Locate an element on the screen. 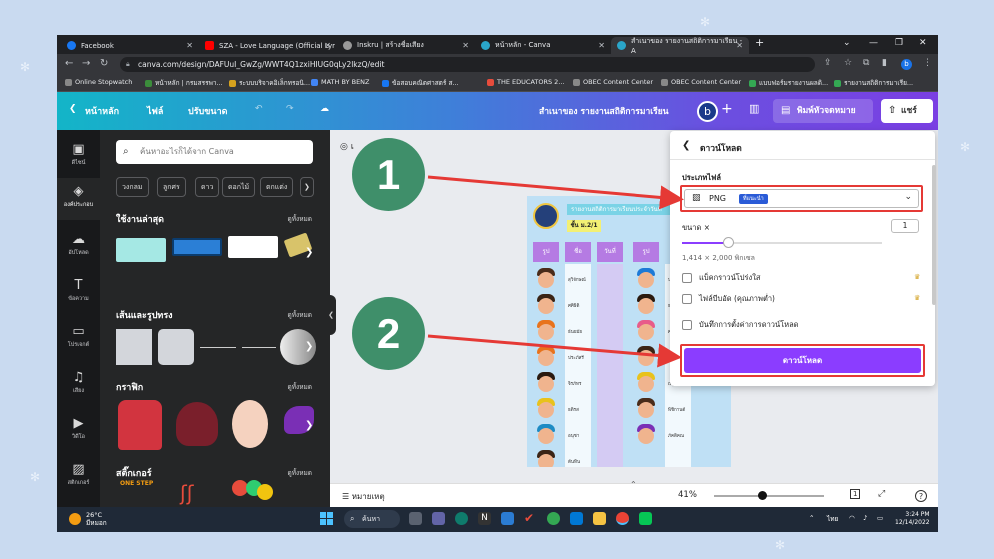  chip-flower: ดอกไม้ is located at coordinates (239, 187).